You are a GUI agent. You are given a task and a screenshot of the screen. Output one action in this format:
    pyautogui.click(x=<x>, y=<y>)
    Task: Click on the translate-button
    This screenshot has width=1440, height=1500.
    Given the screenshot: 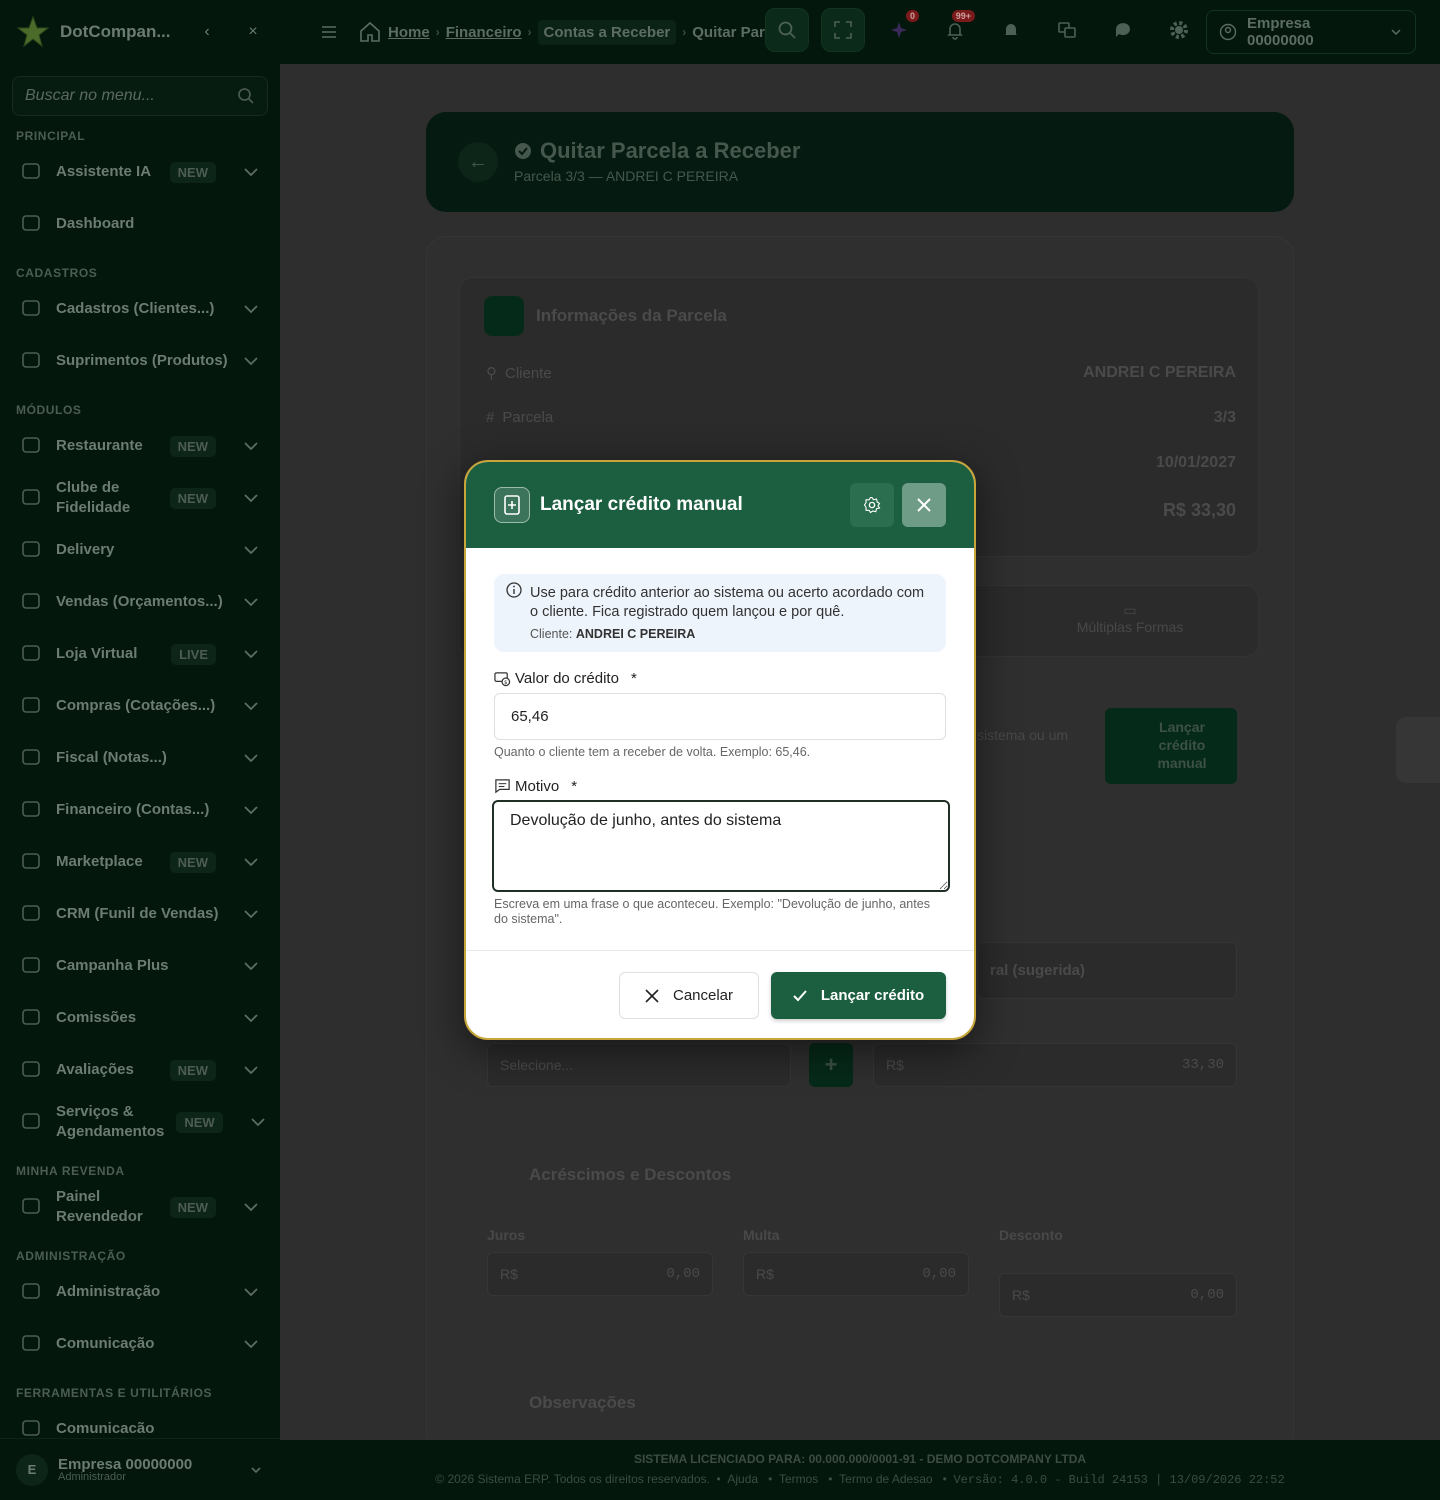 What is the action you would take?
    pyautogui.click(x=1067, y=30)
    